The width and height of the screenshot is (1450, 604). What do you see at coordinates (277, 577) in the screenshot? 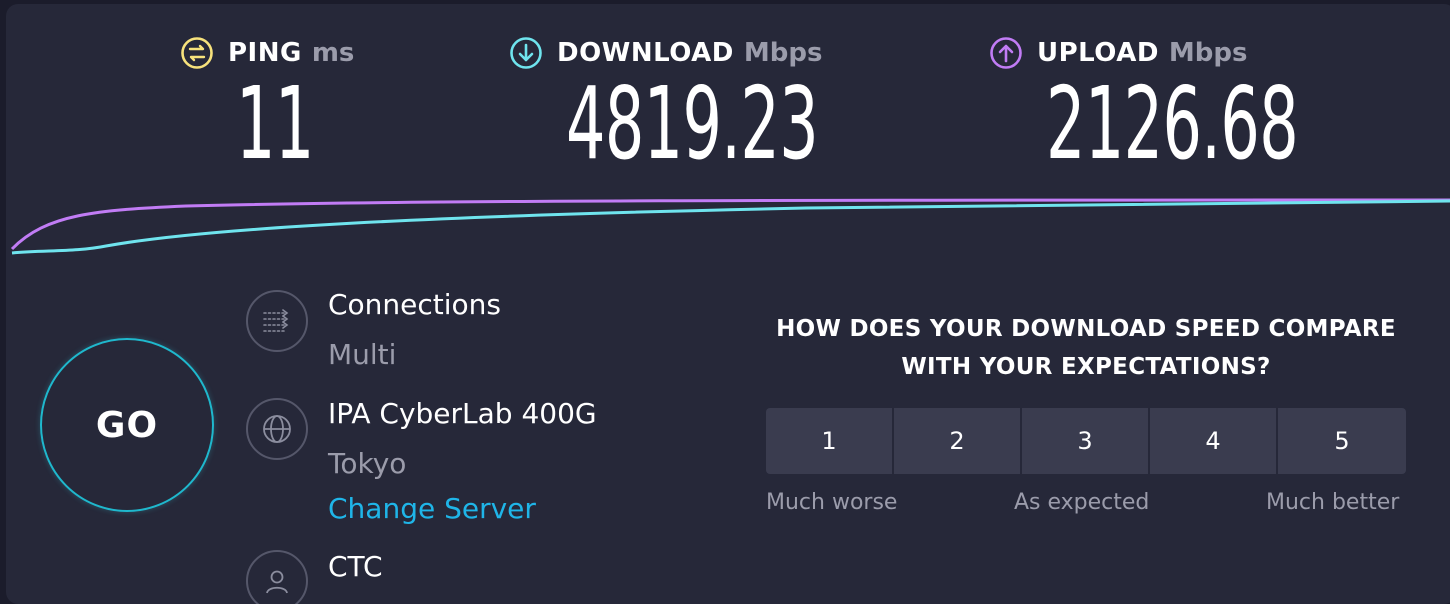
I see `user-icon` at bounding box center [277, 577].